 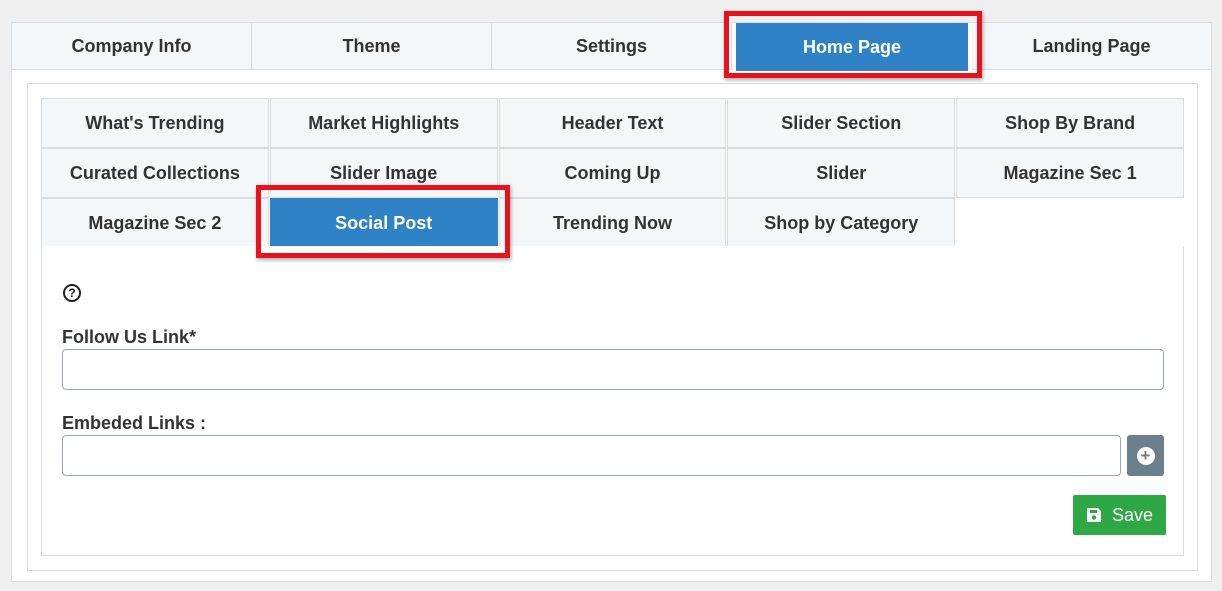 I want to click on tab-home-page: Home Page, so click(x=852, y=47).